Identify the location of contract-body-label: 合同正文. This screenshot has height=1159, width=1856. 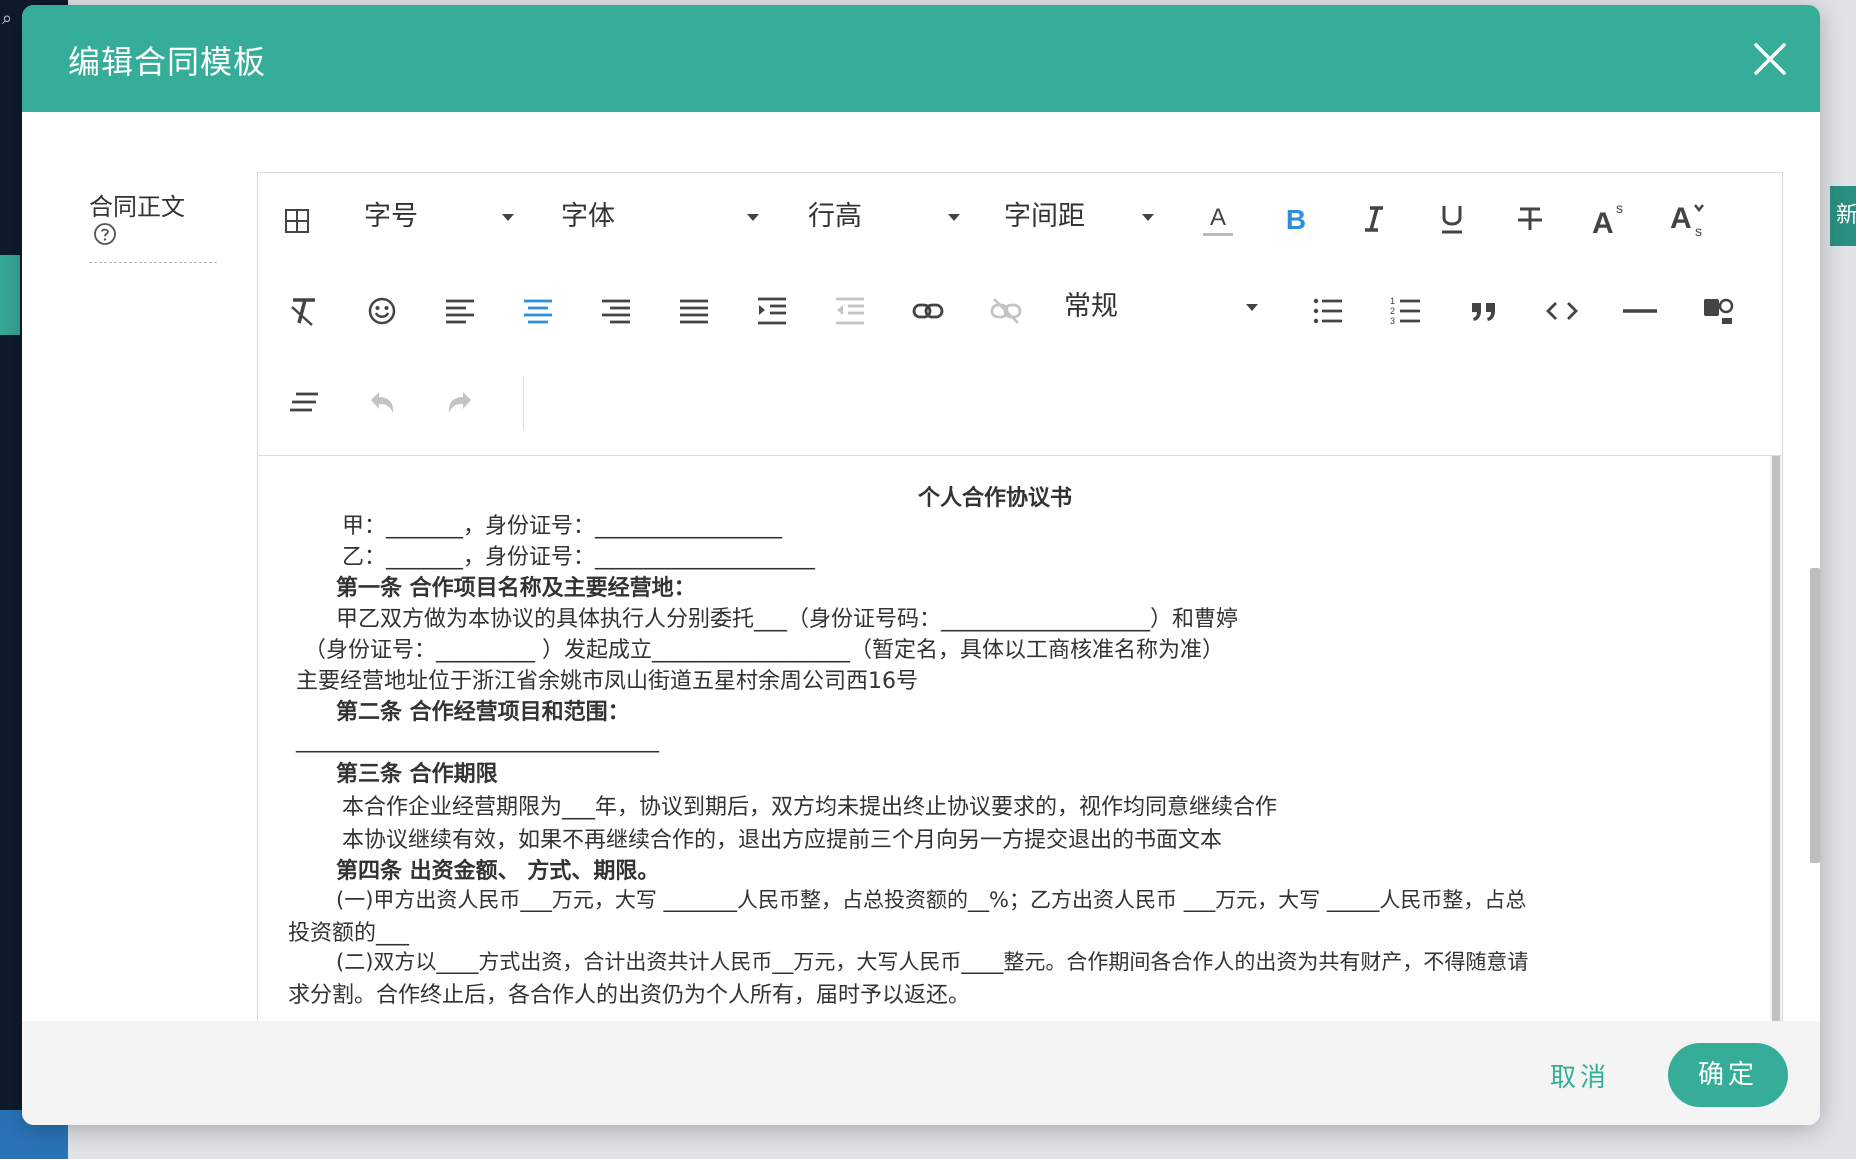
(153, 225).